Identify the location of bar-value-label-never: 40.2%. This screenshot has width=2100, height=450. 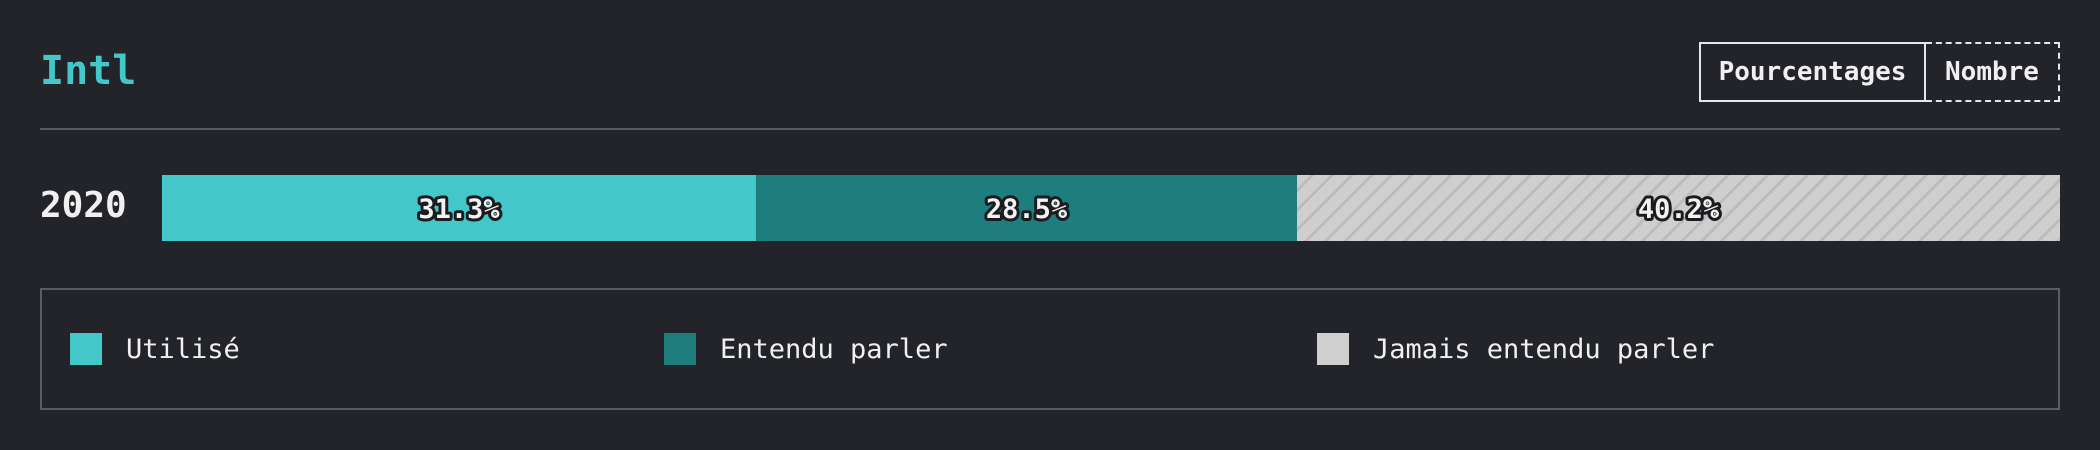
(1679, 209).